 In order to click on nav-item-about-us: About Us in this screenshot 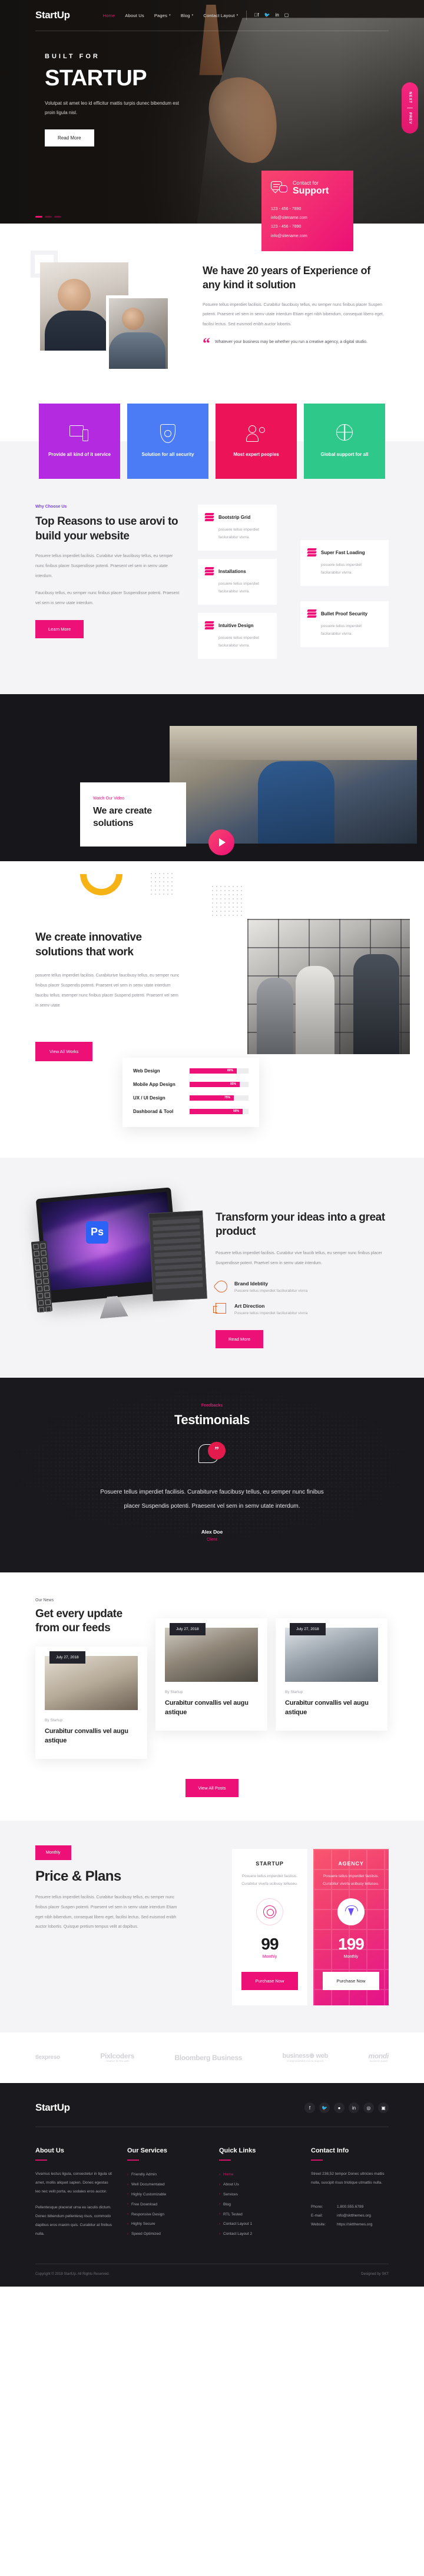, I will do `click(135, 15)`.